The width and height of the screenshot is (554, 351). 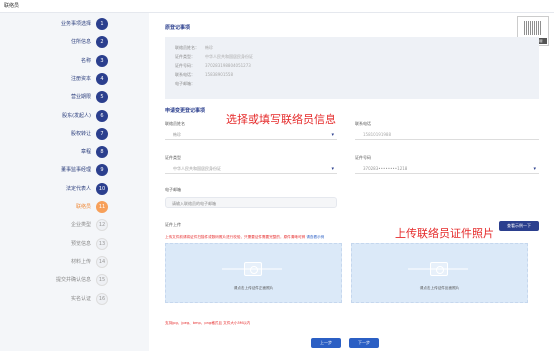 What do you see at coordinates (173, 157) in the screenshot?
I see `idtype-label: 证件类型` at bounding box center [173, 157].